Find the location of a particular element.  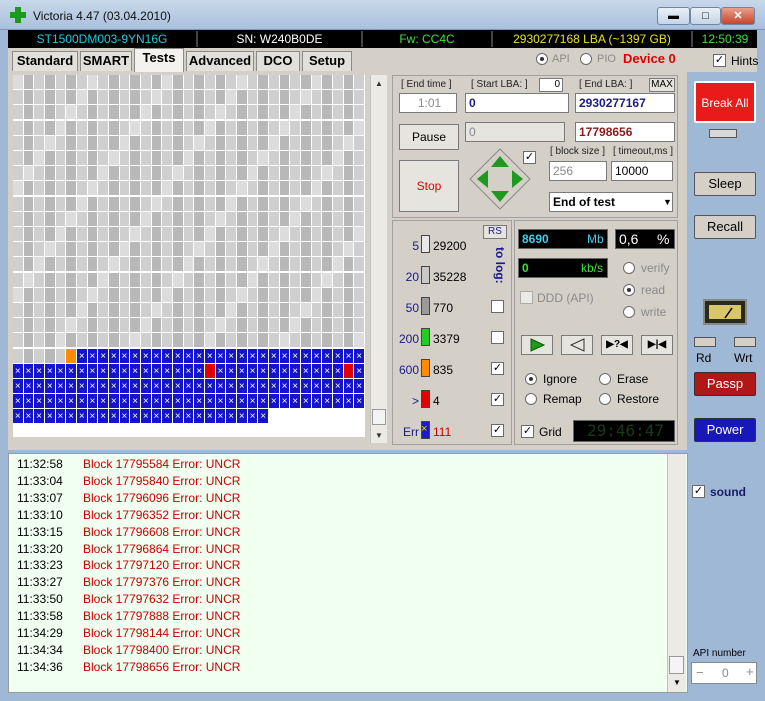

pause-button: Pause is located at coordinates (429, 137).